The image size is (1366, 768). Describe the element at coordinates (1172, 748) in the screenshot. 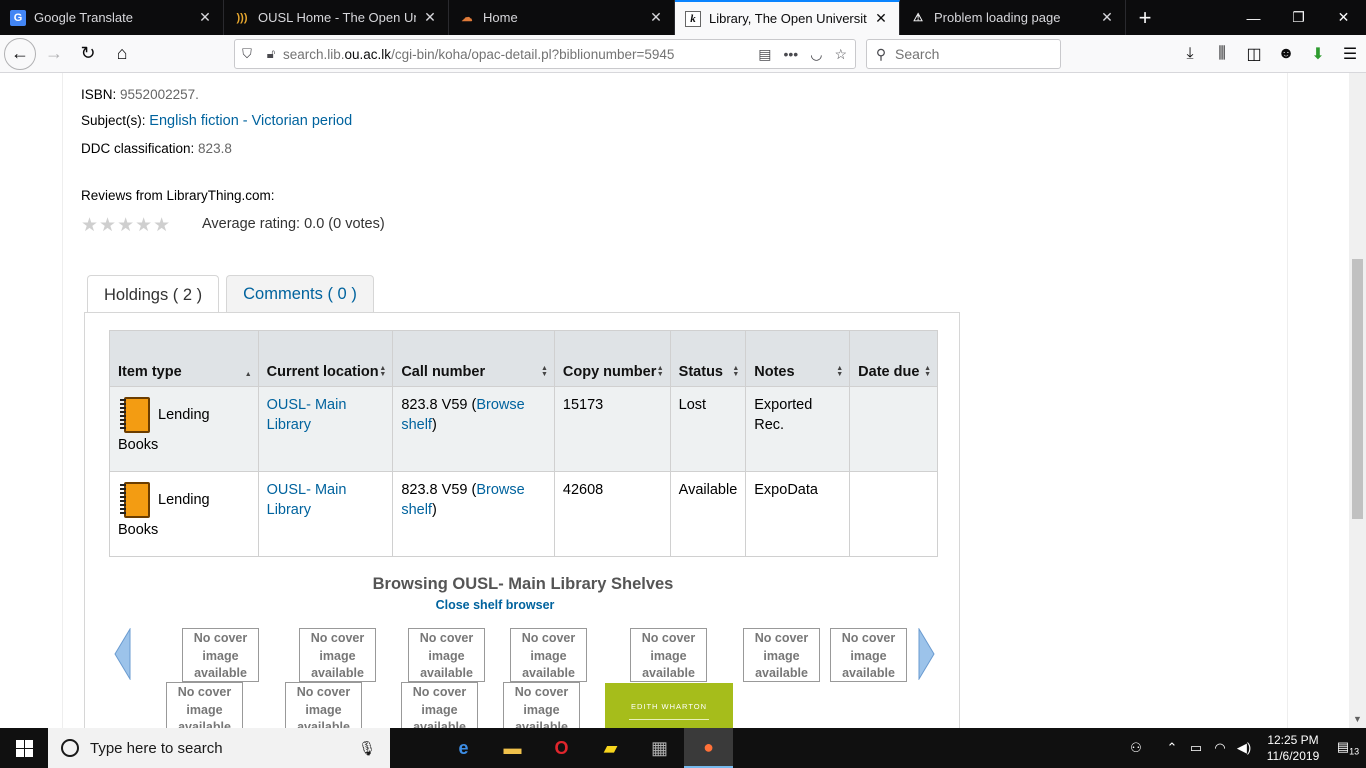

I see `chevron-up-icon: ⌃` at that location.